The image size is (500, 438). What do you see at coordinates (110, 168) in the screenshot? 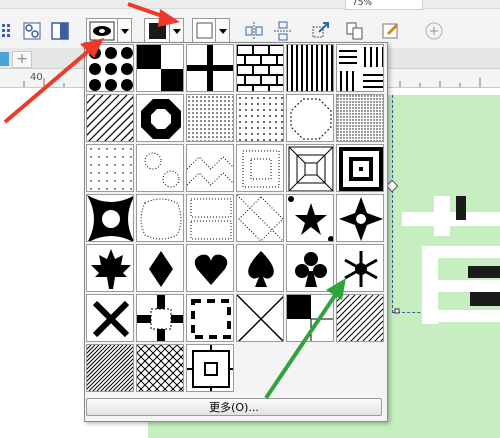
I see `pattern-sparse-dots` at bounding box center [110, 168].